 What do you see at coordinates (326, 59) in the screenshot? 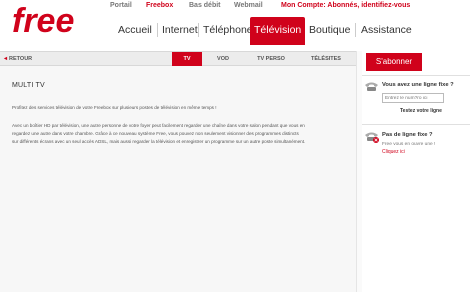
I see `tab-telesites: TÉLÉSITES` at bounding box center [326, 59].